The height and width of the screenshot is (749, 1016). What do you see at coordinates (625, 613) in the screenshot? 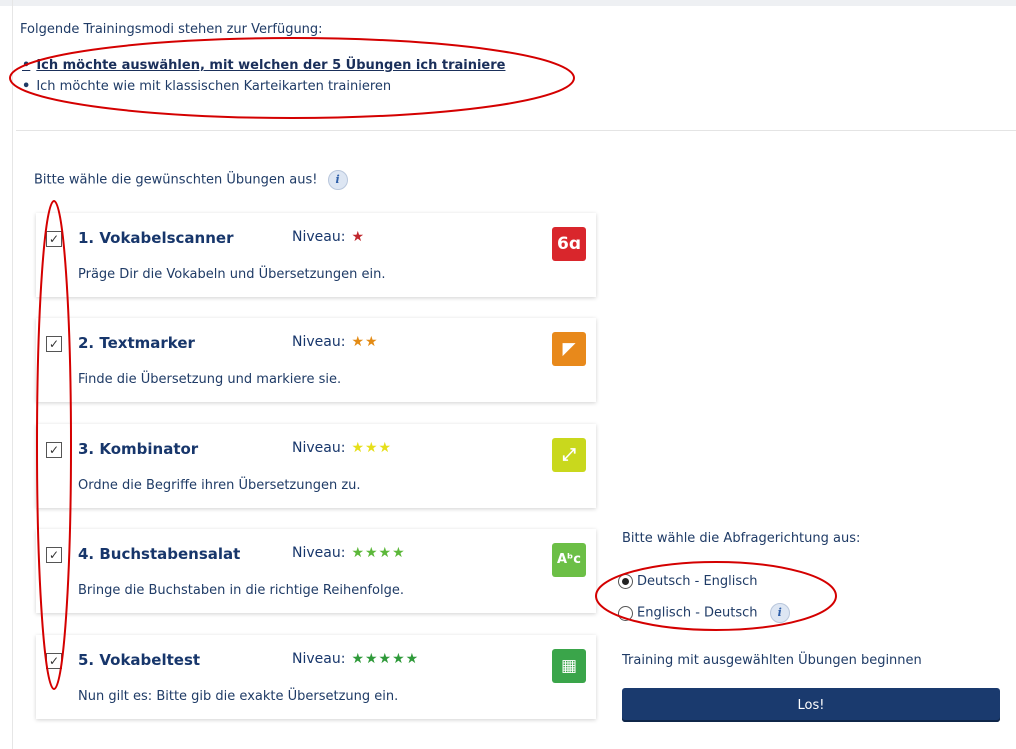
I see `radio-button` at bounding box center [625, 613].